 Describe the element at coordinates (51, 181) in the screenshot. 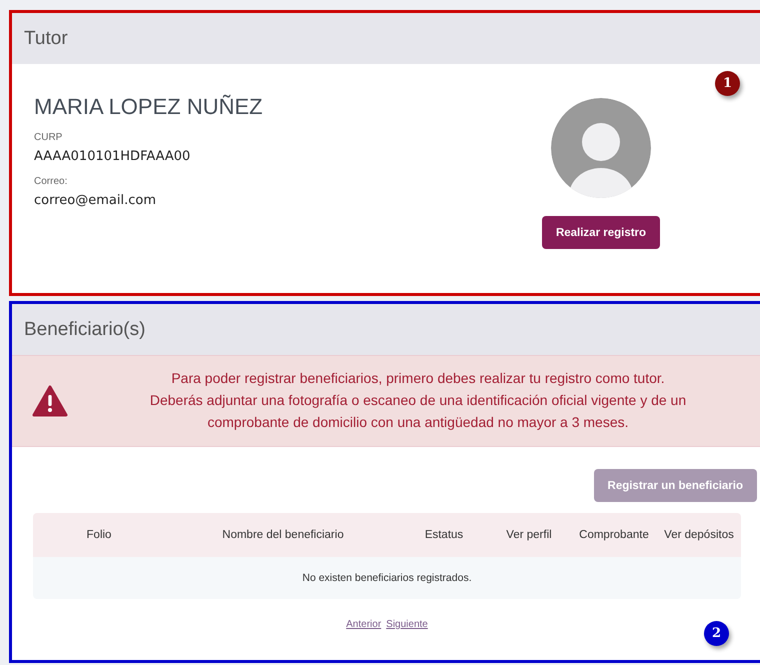

I see `field-label: Correo:` at that location.